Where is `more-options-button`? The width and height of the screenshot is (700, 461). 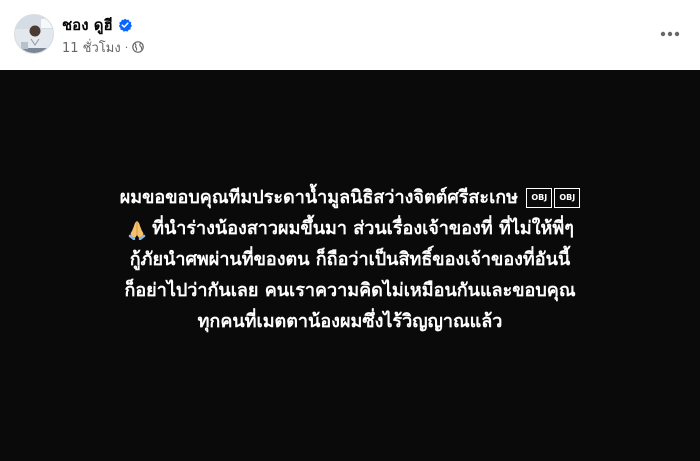
more-options-button is located at coordinates (670, 34).